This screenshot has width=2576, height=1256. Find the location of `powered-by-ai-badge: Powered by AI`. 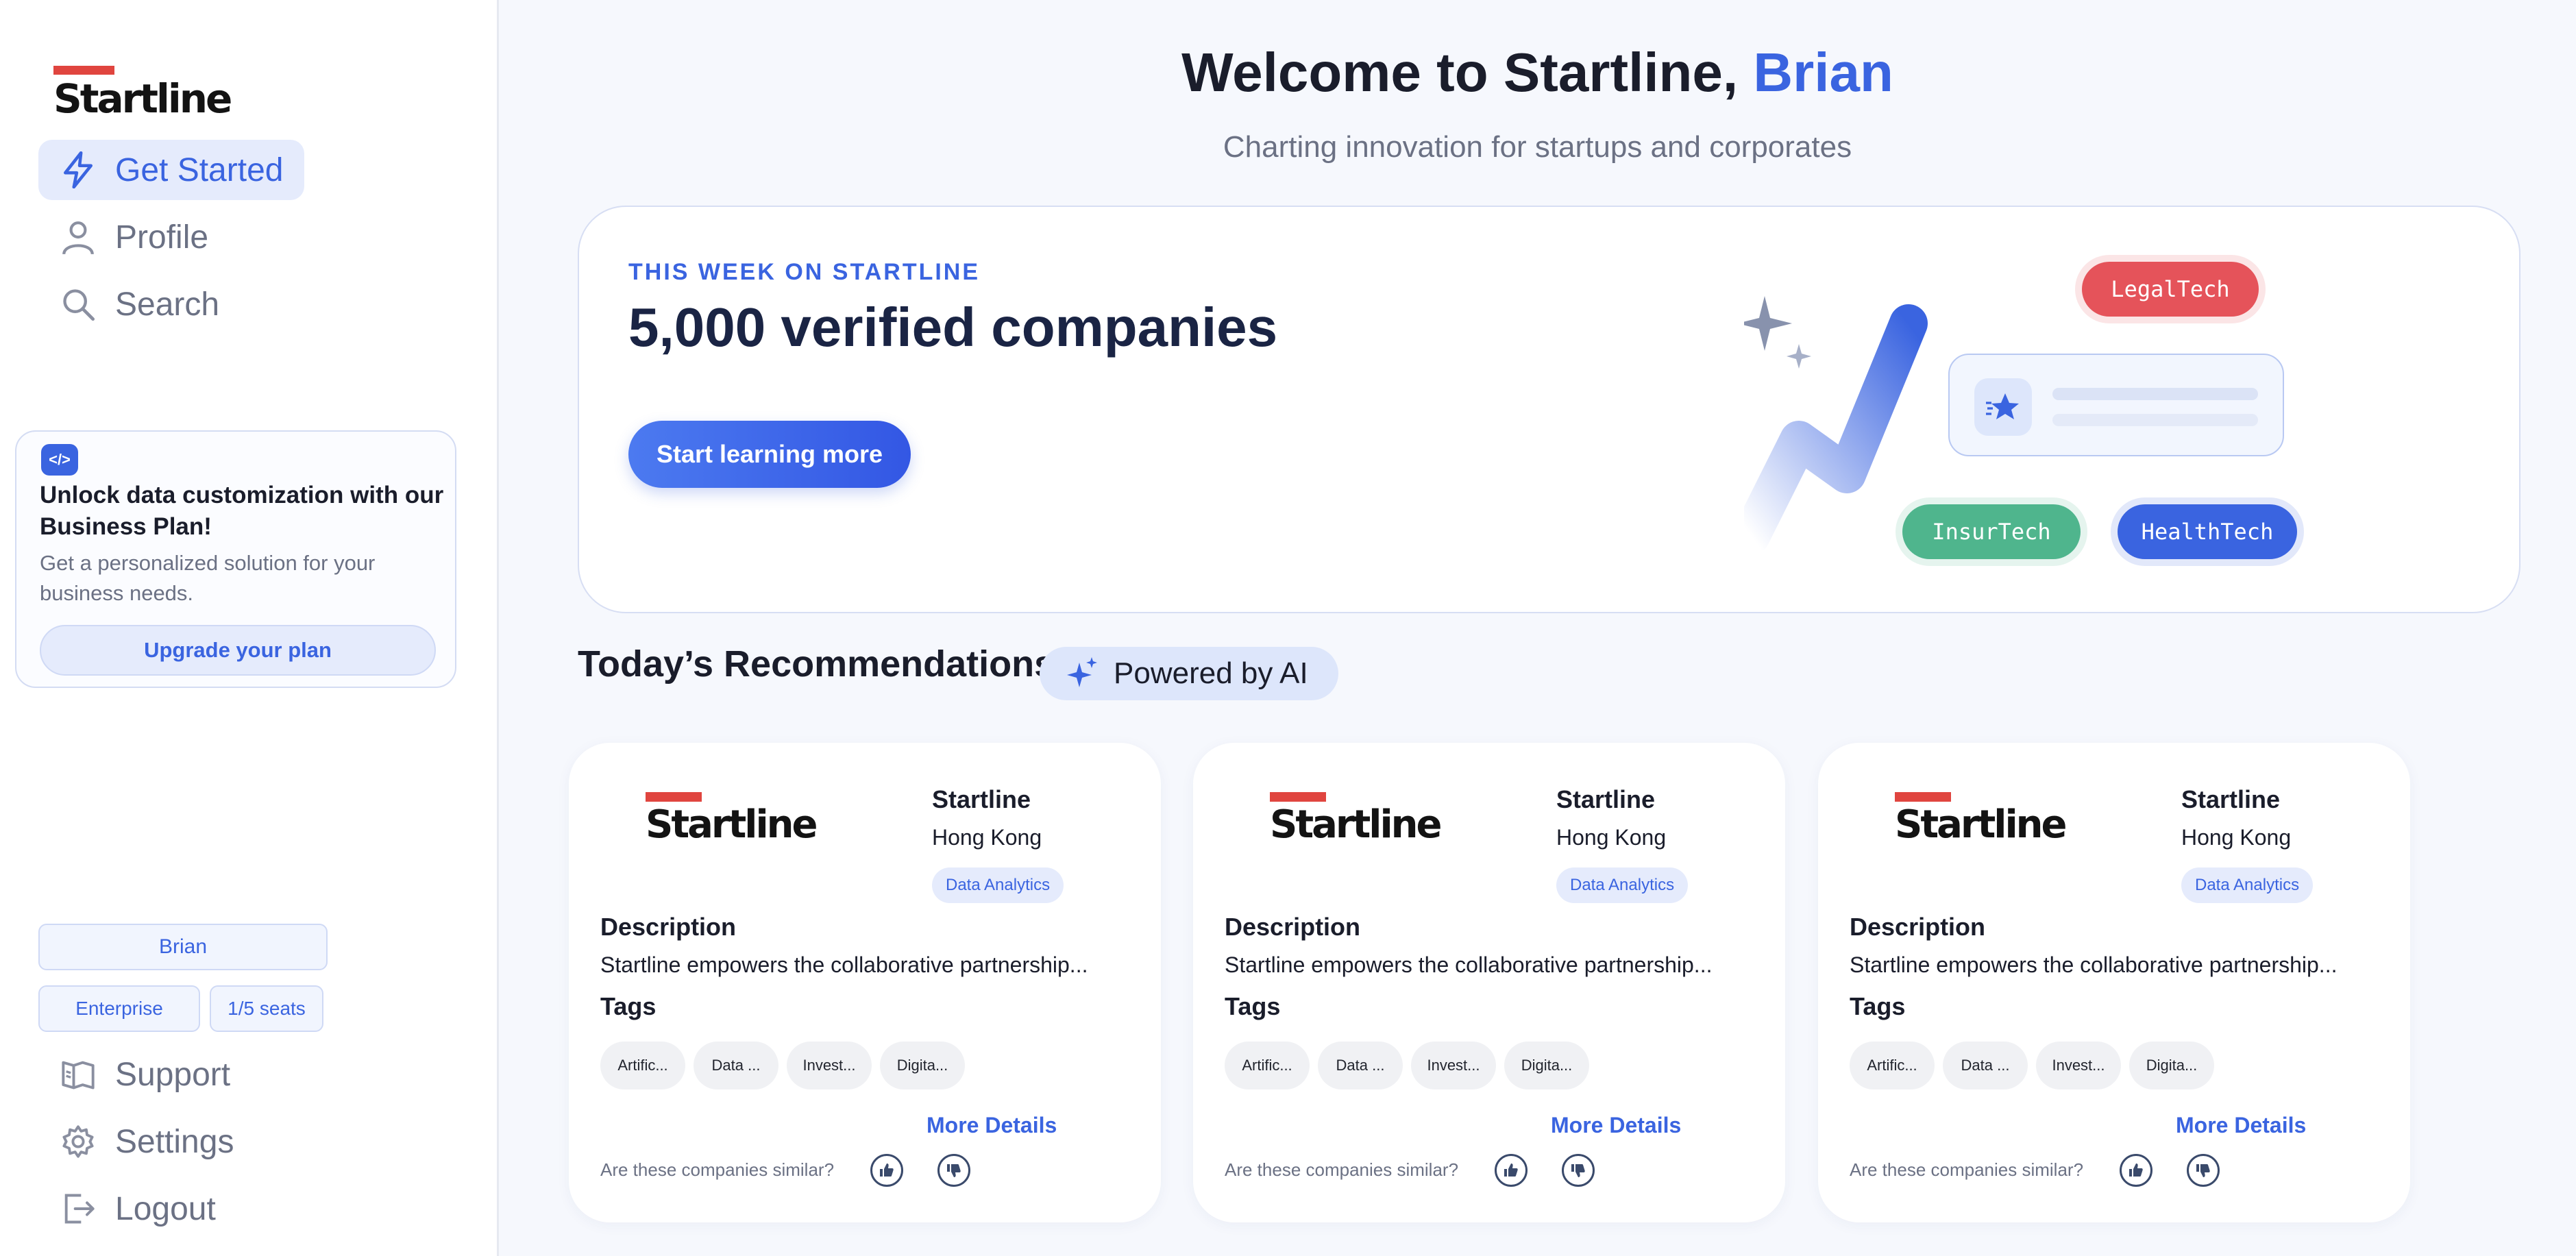

powered-by-ai-badge: Powered by AI is located at coordinates (1189, 673).